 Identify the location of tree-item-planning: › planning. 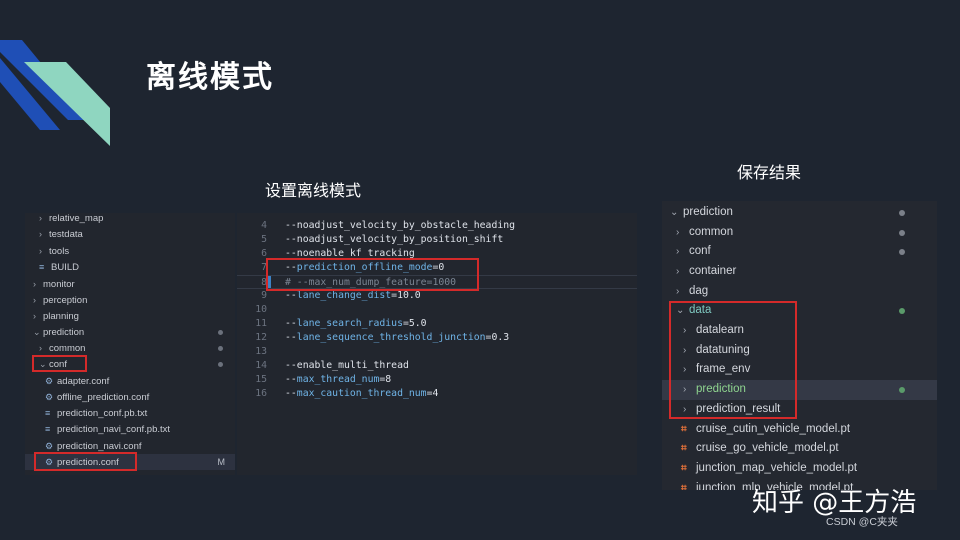
(130, 316).